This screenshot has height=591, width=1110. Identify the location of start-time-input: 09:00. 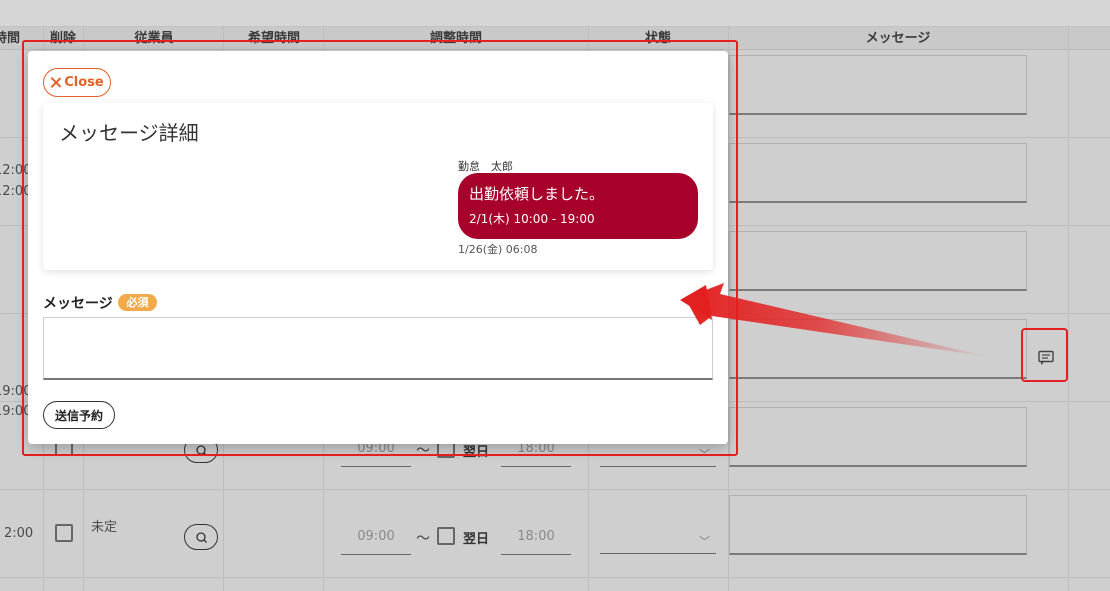
(376, 541).